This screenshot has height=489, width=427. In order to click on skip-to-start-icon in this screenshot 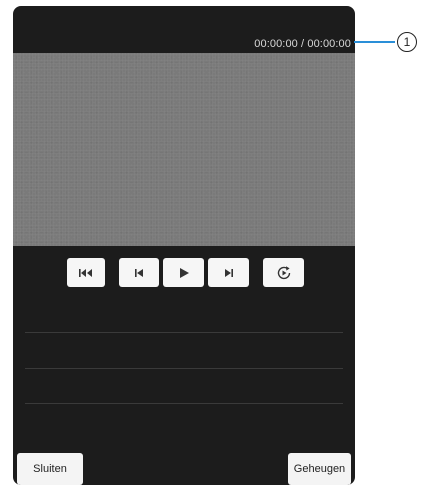, I will do `click(86, 273)`.